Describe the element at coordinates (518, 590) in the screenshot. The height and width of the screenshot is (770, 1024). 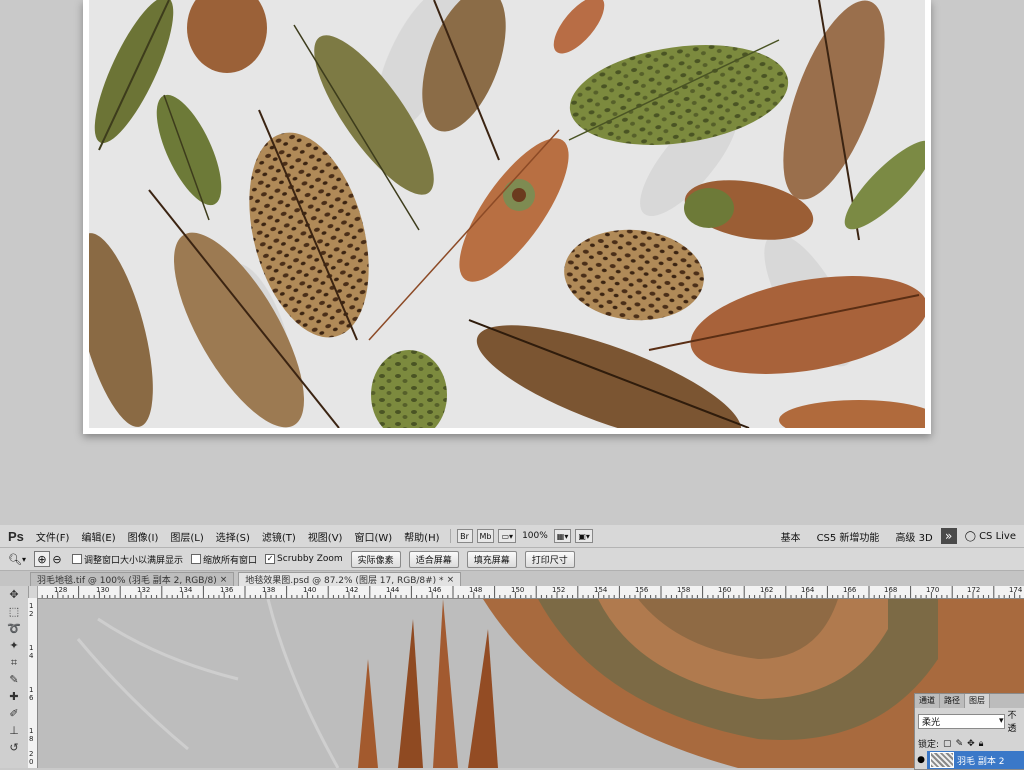
I see `ruler-label: 150` at that location.